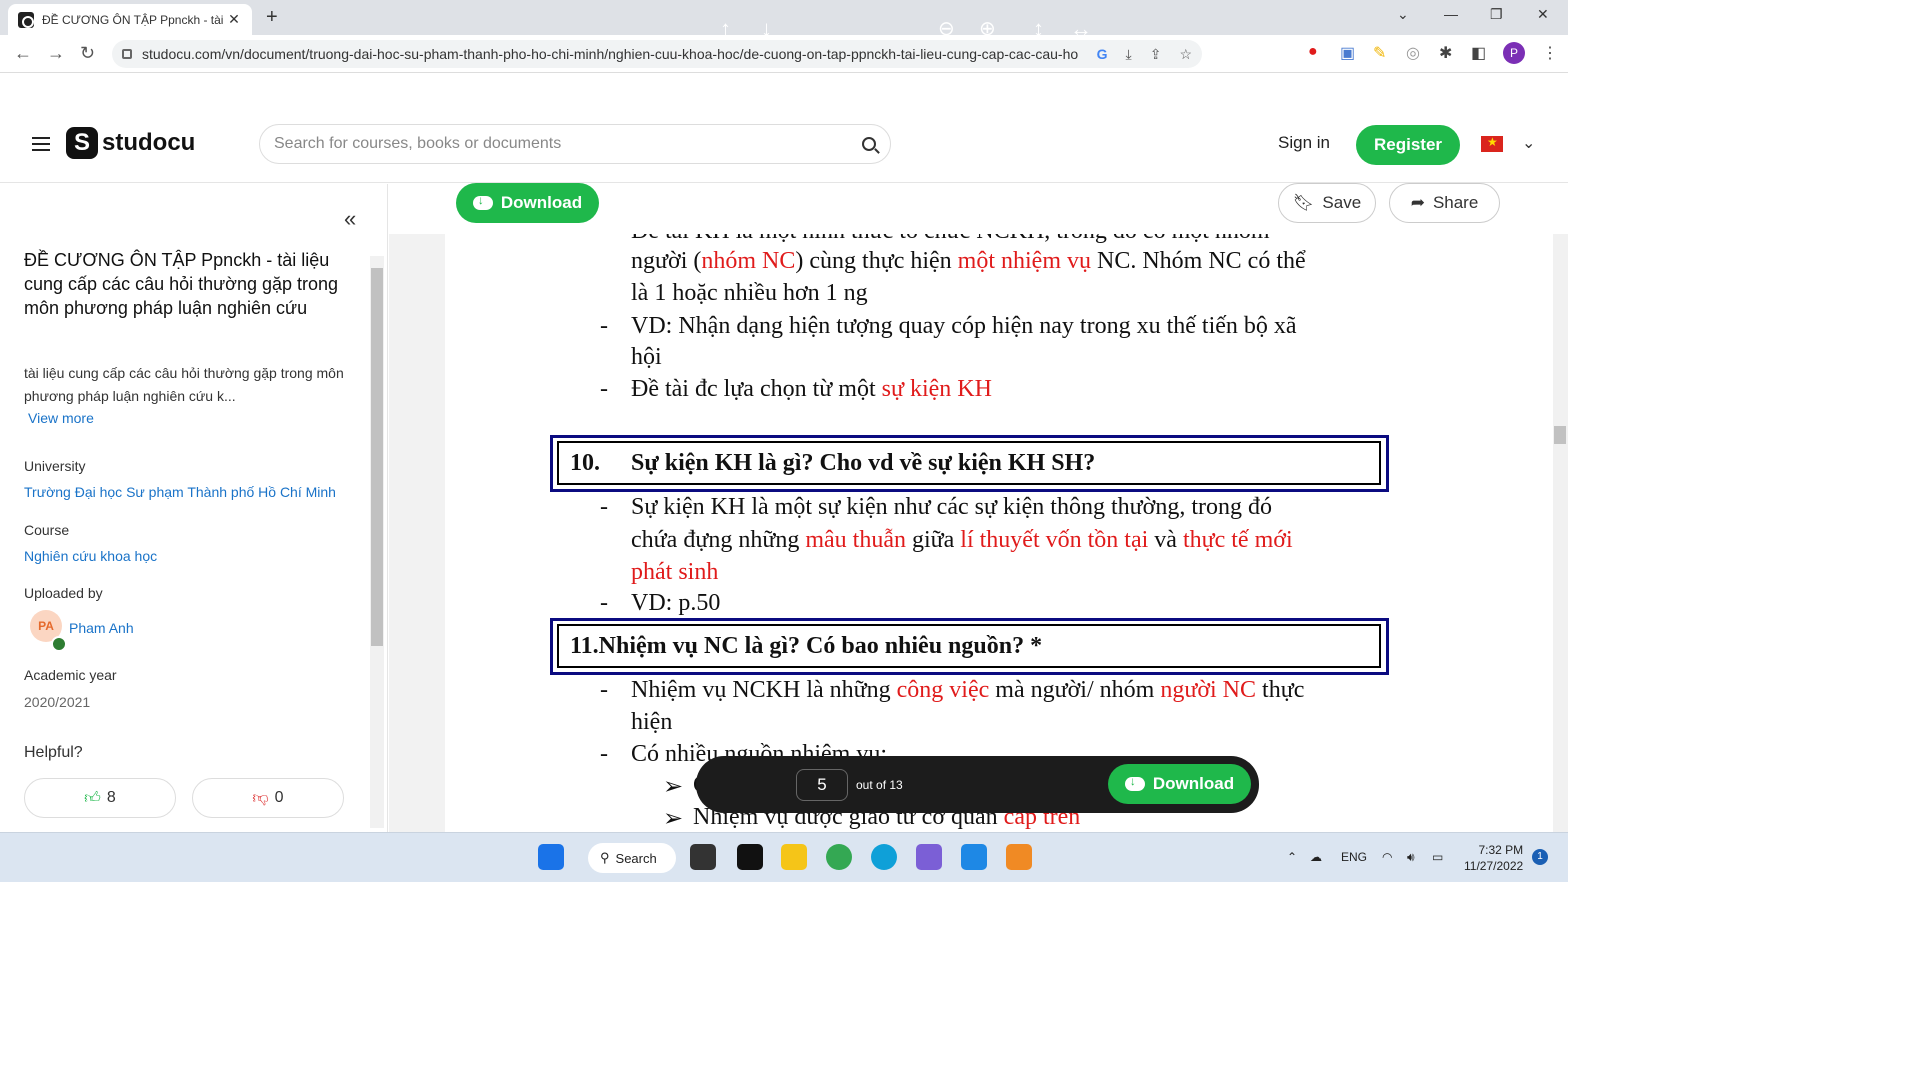  What do you see at coordinates (1038, 29) in the screenshot?
I see `fit-height-icon: ↕` at bounding box center [1038, 29].